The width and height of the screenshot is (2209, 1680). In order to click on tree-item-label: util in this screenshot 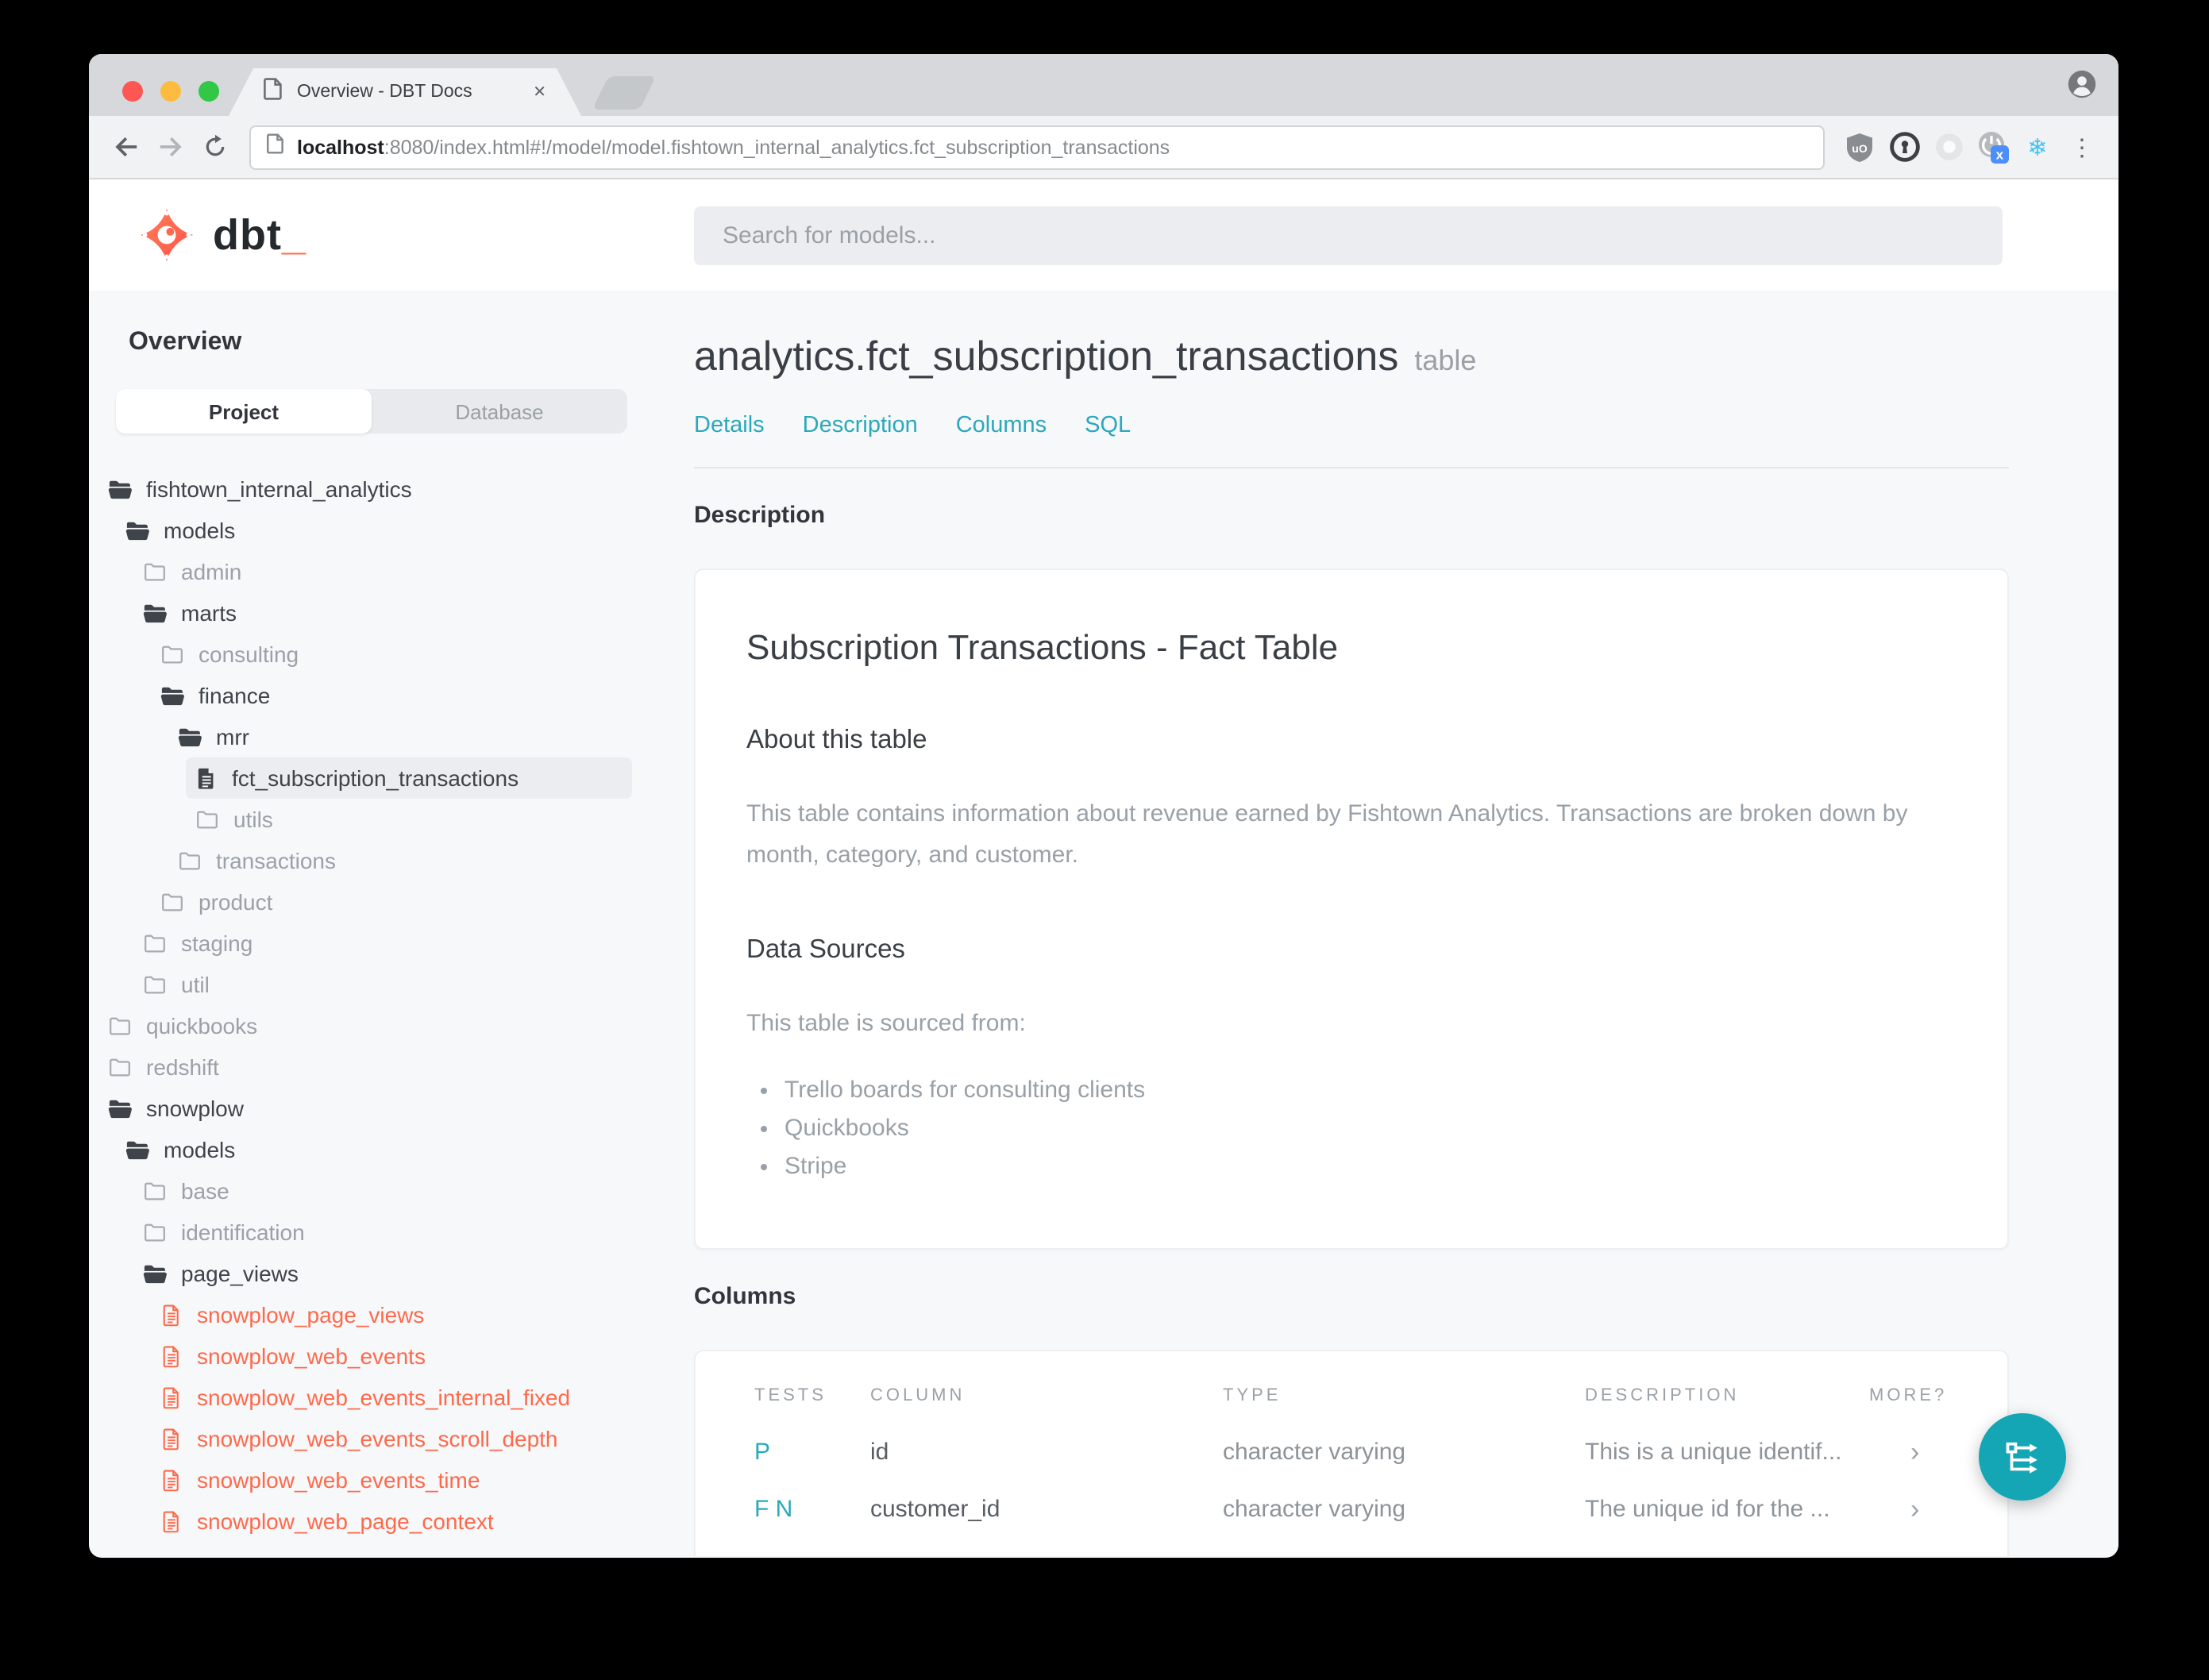, I will do `click(195, 984)`.